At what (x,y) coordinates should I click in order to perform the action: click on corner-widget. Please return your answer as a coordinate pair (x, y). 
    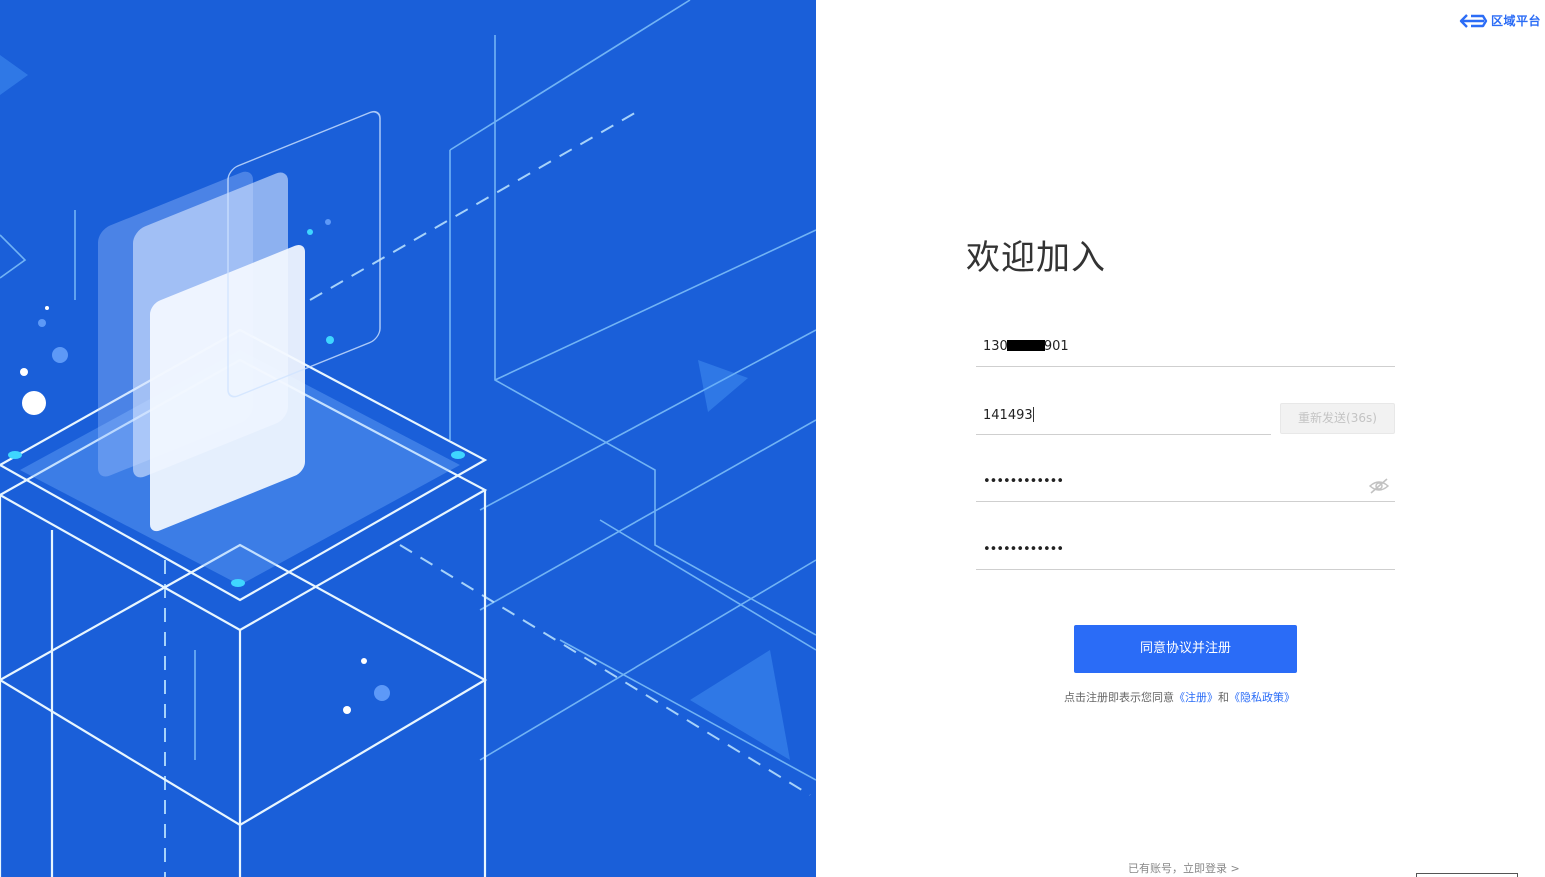
    Looking at the image, I should click on (1467, 875).